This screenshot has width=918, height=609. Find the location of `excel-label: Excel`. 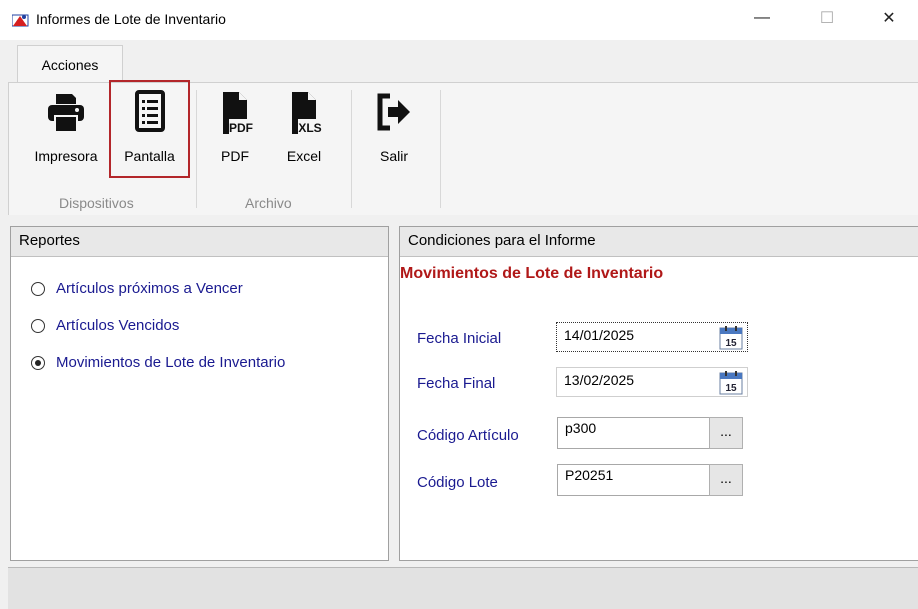

excel-label: Excel is located at coordinates (304, 156).